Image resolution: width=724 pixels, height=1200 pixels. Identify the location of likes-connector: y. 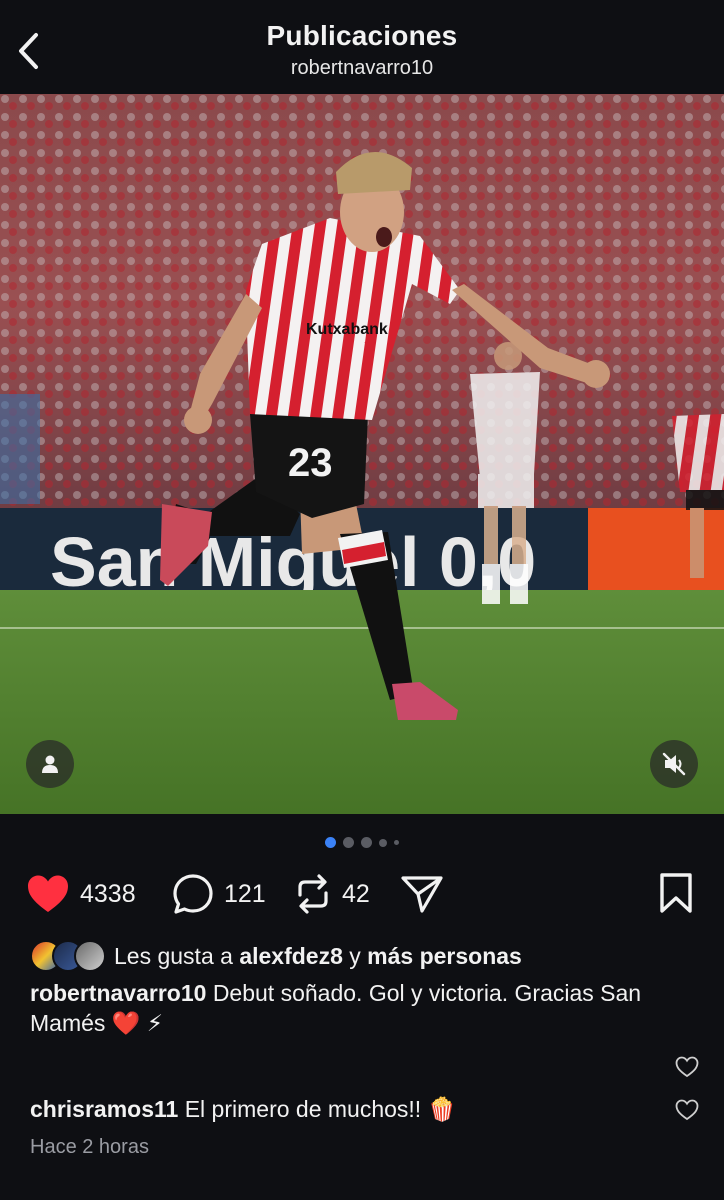
(355, 955).